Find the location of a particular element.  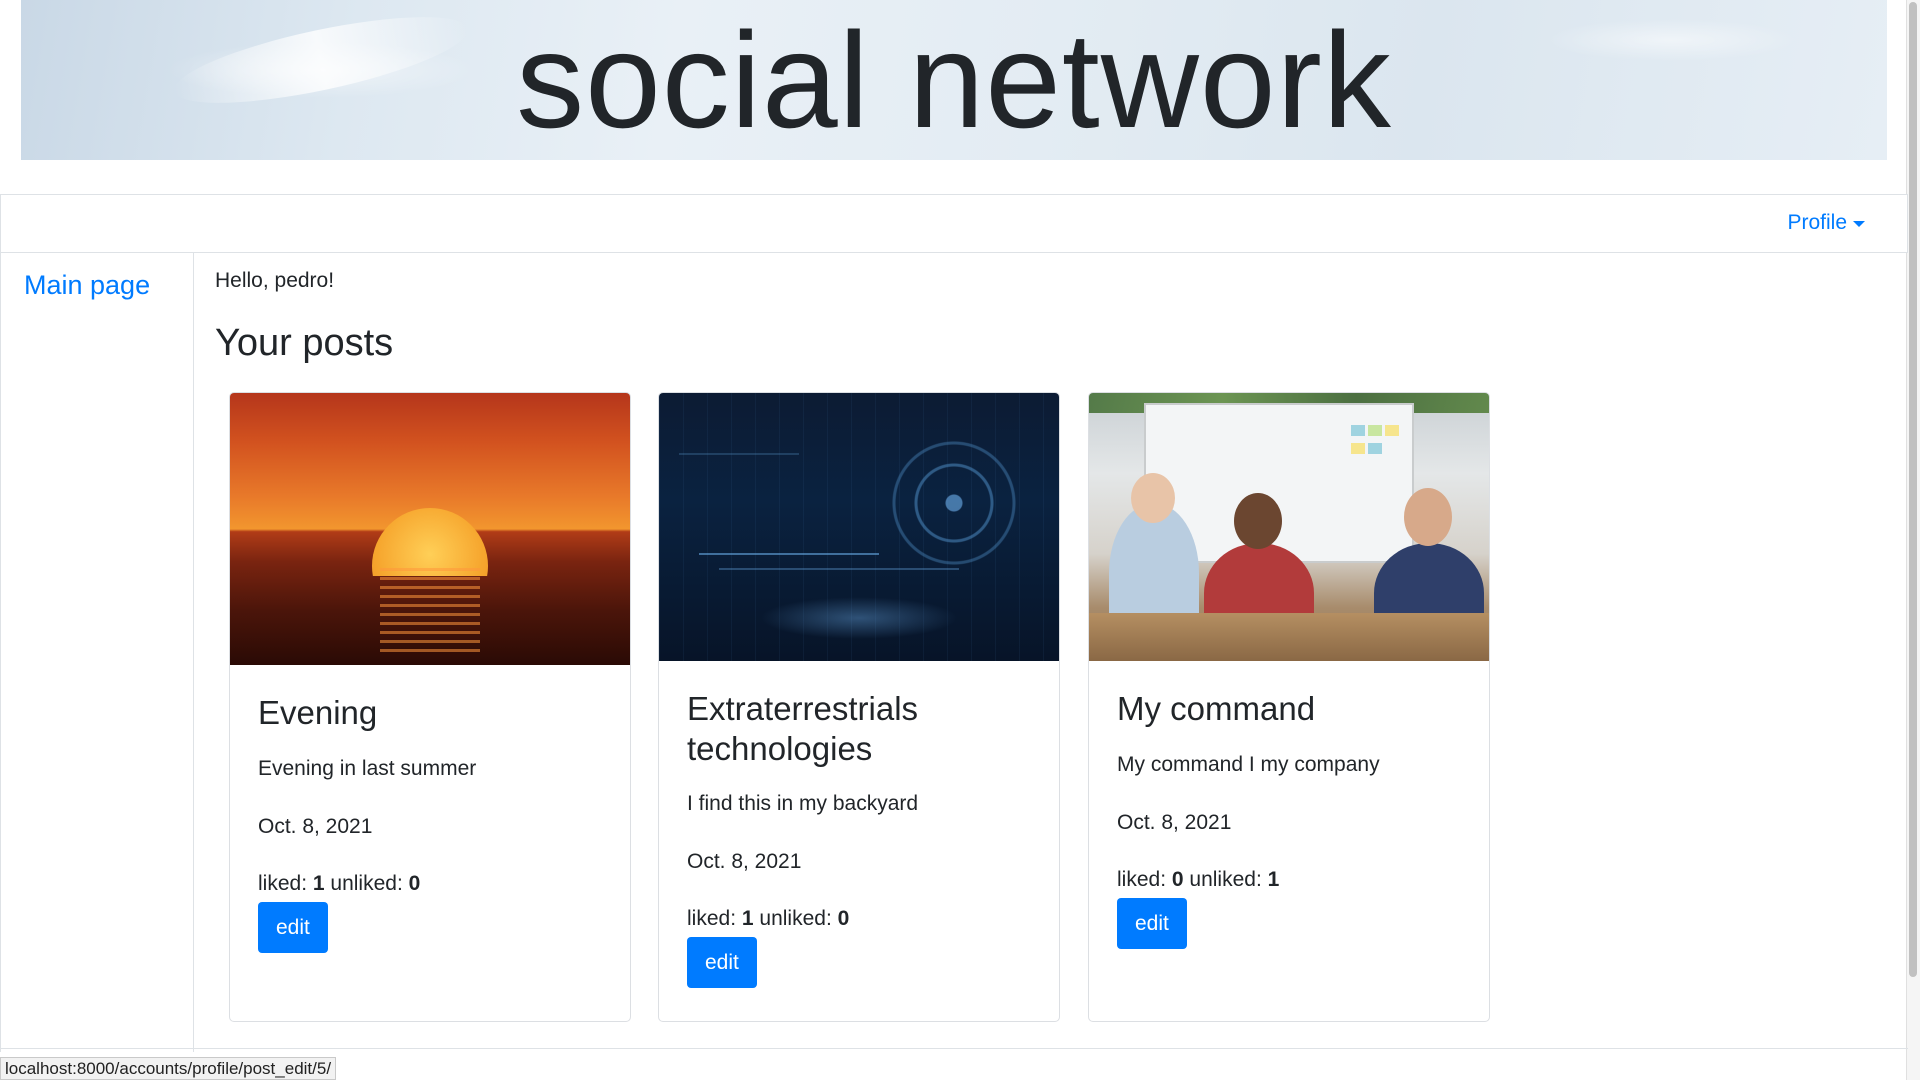

site-title: social network is located at coordinates (954, 80).